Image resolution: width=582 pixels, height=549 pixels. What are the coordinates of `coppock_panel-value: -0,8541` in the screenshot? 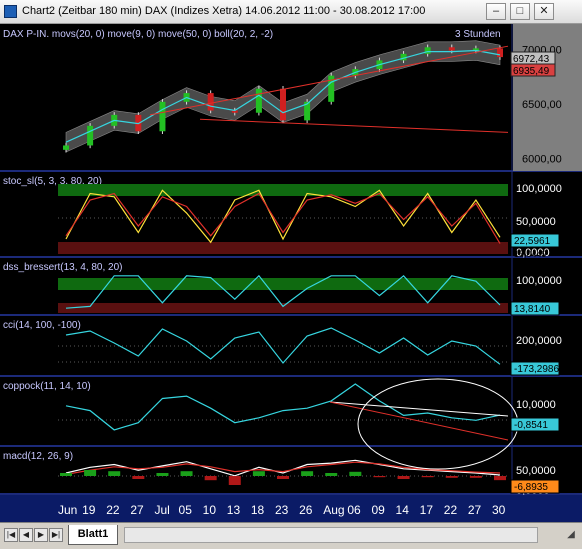 It's located at (531, 425).